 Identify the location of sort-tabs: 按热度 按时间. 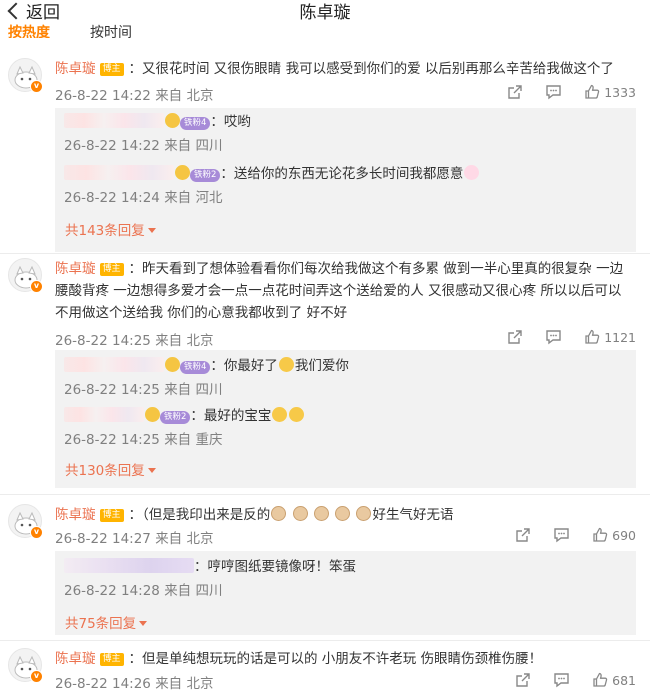
(70, 30).